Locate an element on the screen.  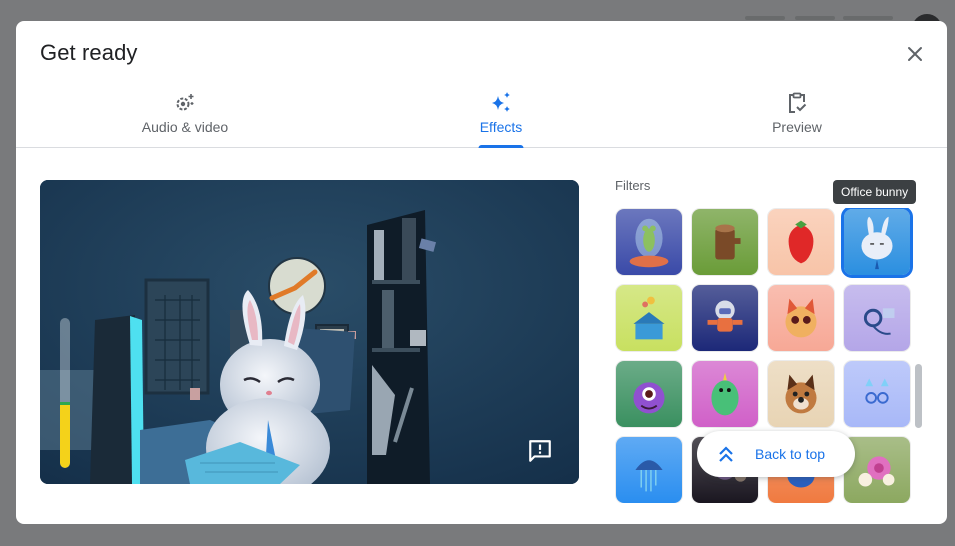
filter-tile-astronaut is located at coordinates (725, 318).